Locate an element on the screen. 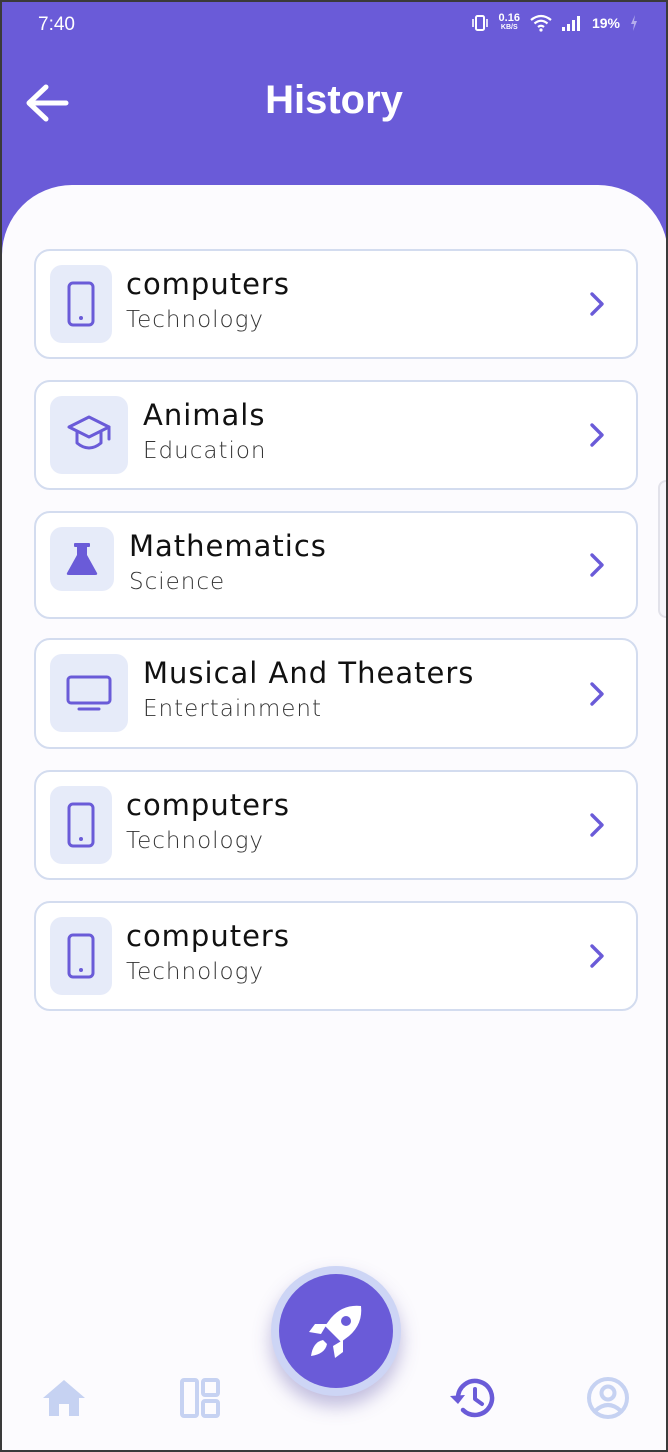 This screenshot has height=1452, width=668. nav-dashboard is located at coordinates (200, 1398).